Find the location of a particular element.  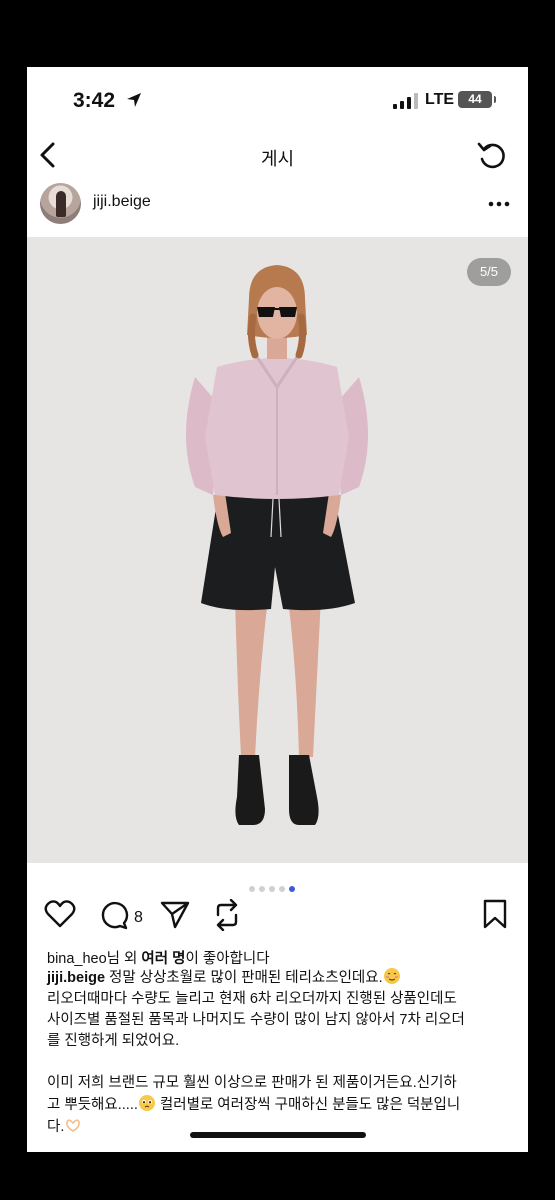

comment-count: 8 is located at coordinates (138, 917).